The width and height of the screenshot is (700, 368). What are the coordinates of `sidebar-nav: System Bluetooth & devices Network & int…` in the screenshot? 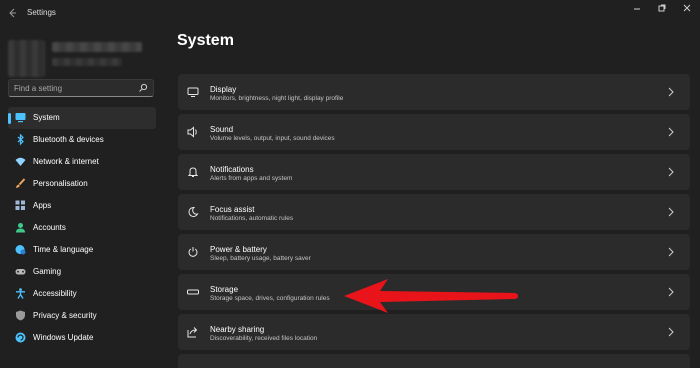 It's located at (82, 228).